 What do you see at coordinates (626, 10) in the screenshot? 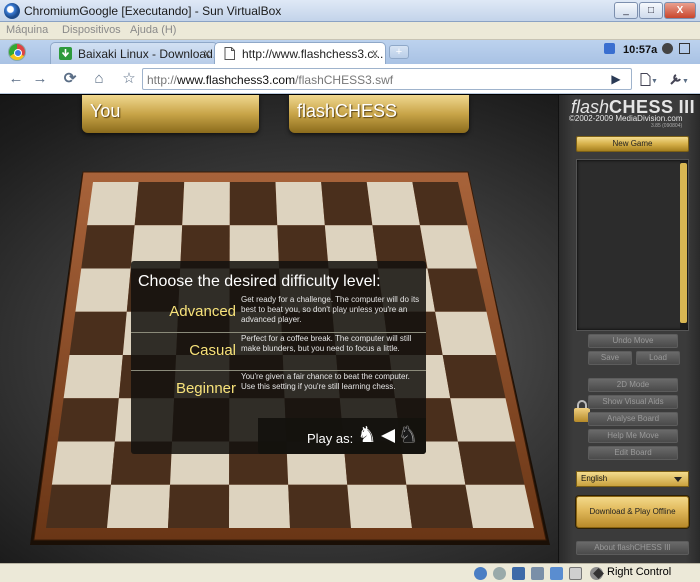
I see `minimize-button: _` at bounding box center [626, 10].